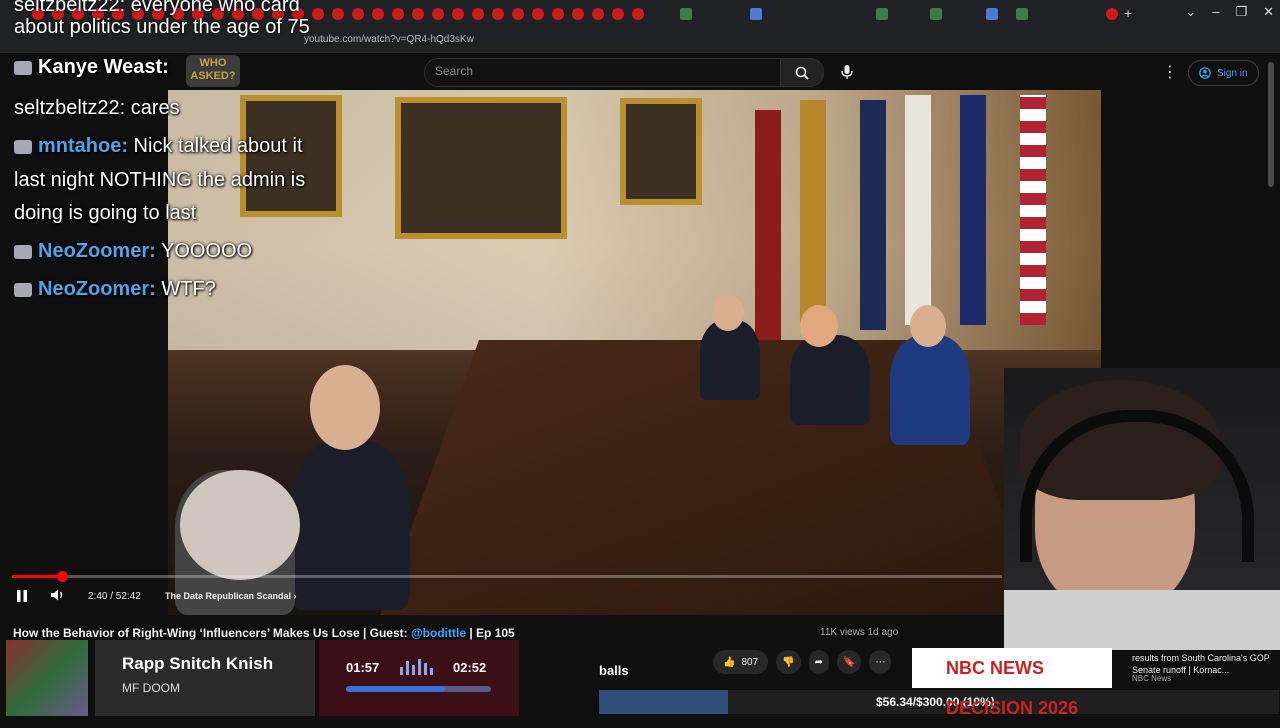  I want to click on share-icon: ➦, so click(818, 662).